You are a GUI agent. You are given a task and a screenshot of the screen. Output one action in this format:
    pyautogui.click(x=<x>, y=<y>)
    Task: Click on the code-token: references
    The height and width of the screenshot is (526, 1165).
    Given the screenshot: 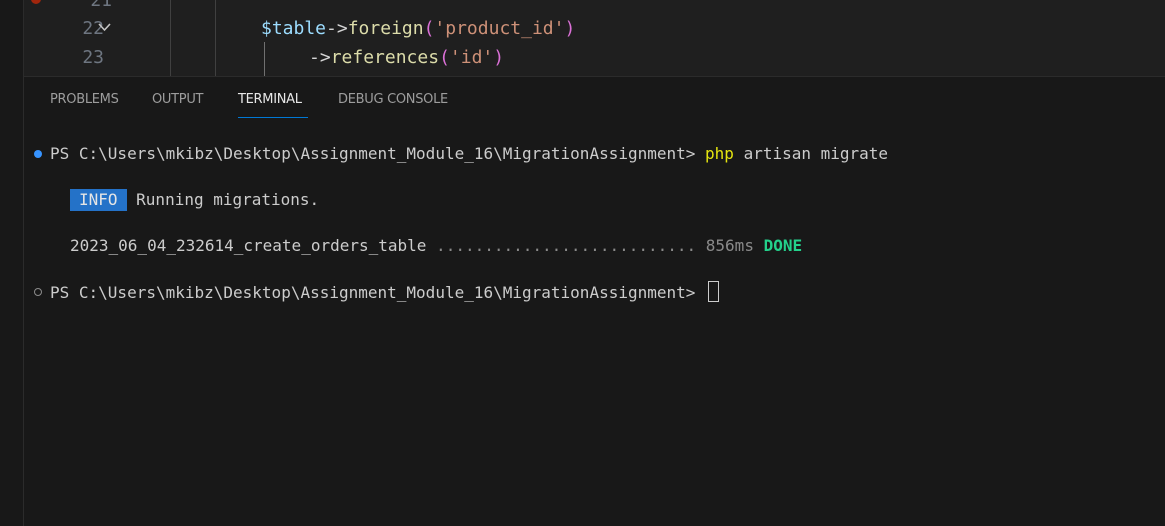 What is the action you would take?
    pyautogui.click(x=385, y=57)
    